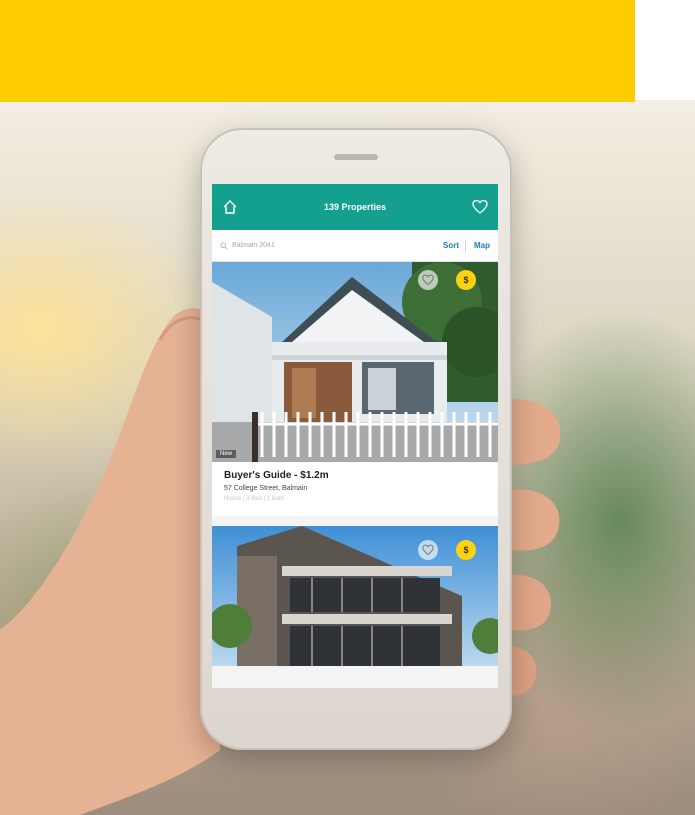 The image size is (695, 815). I want to click on heart-icon, so click(480, 207).